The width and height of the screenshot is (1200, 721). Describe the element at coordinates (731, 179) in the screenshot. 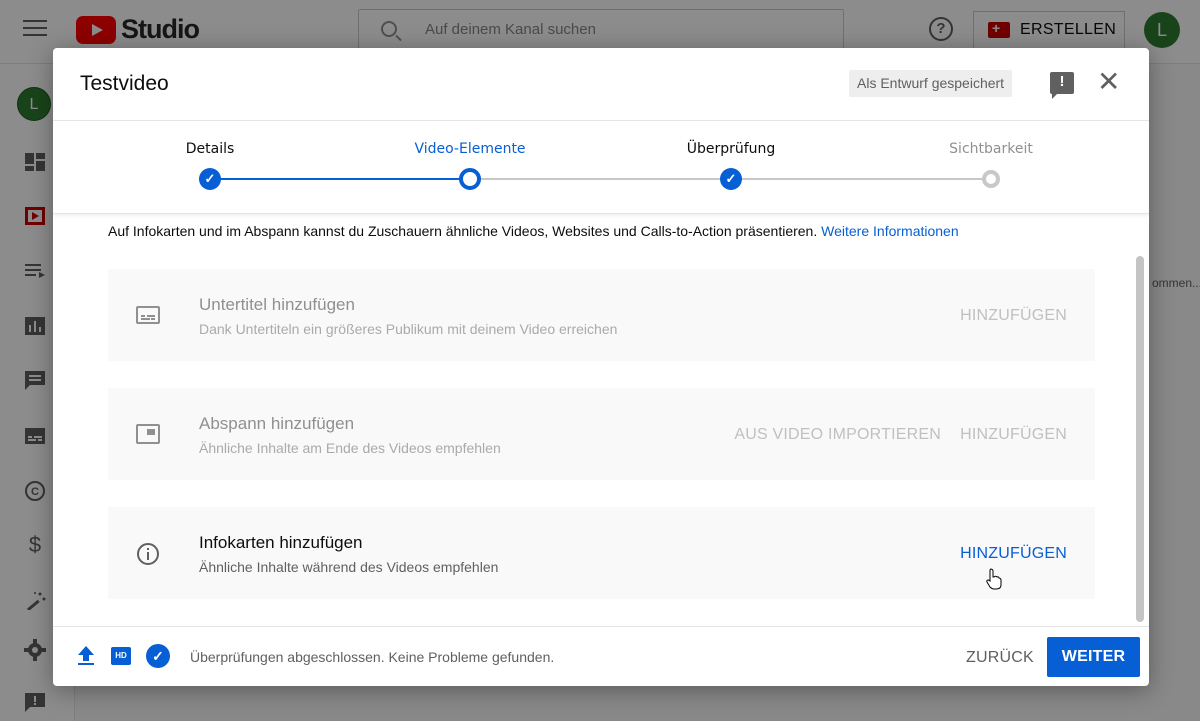

I see `step-review-check-icon: ✓` at that location.